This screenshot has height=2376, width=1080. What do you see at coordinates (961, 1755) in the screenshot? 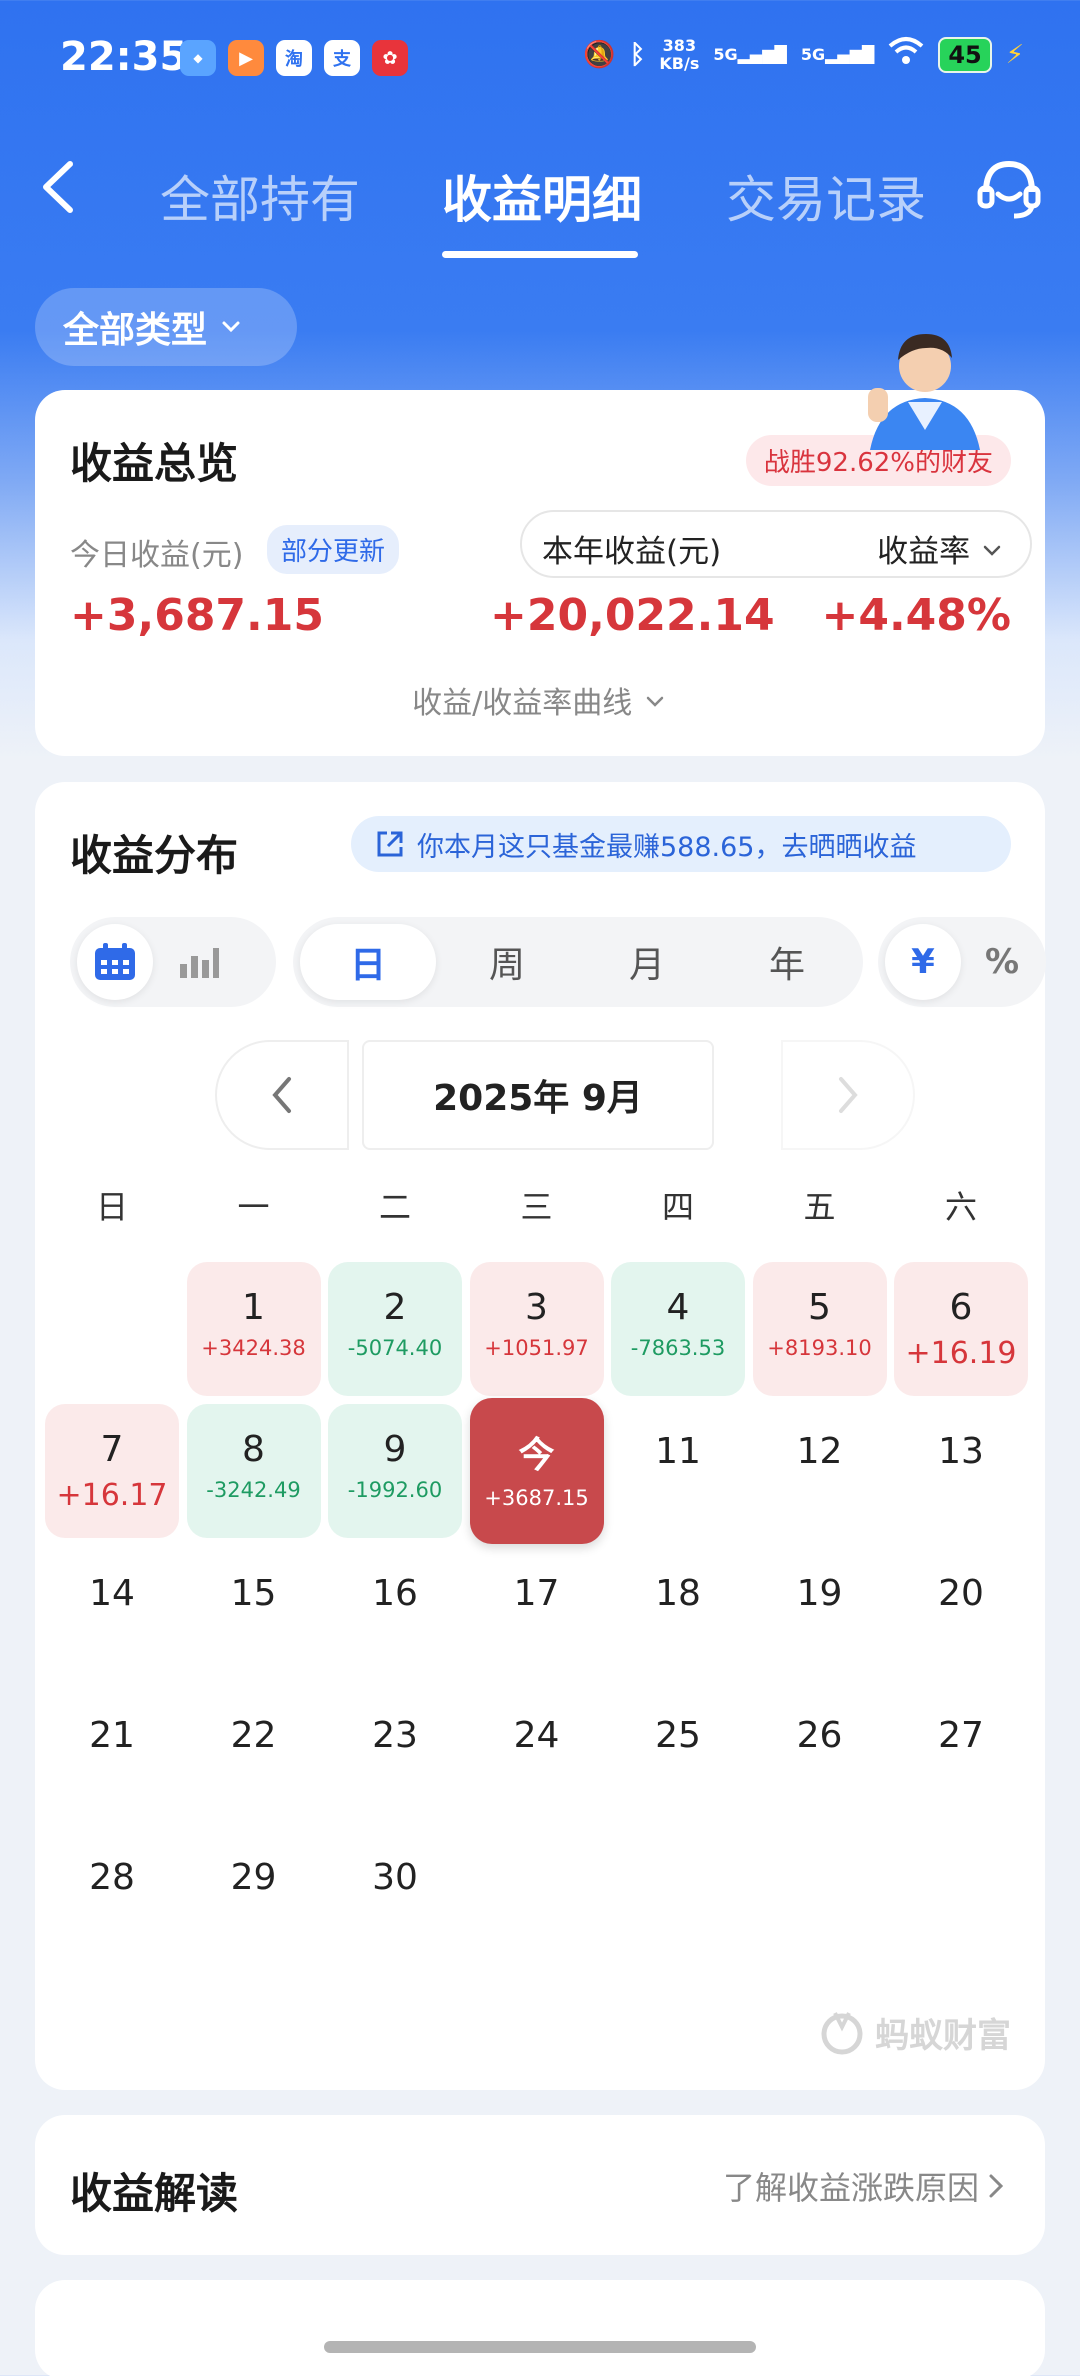
I see `calendar-day: 27` at bounding box center [961, 1755].